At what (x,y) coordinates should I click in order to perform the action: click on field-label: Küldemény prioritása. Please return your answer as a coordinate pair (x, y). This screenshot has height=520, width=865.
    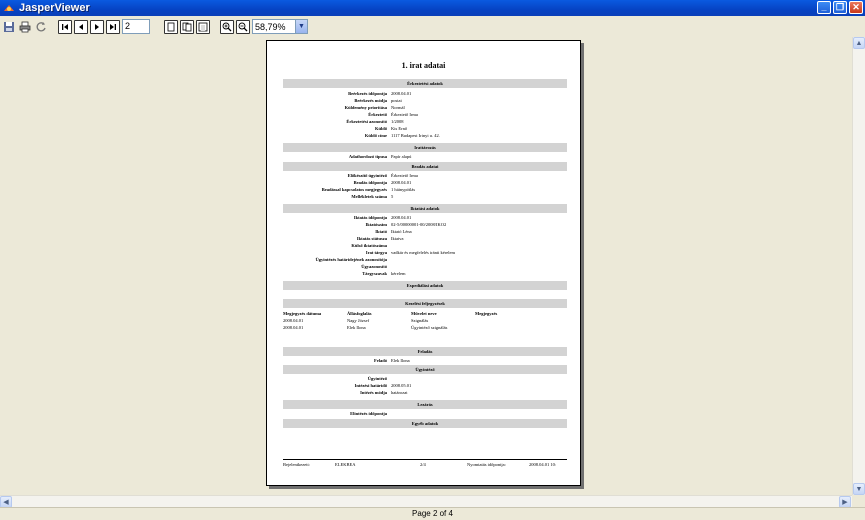
    Looking at the image, I should click on (365, 107).